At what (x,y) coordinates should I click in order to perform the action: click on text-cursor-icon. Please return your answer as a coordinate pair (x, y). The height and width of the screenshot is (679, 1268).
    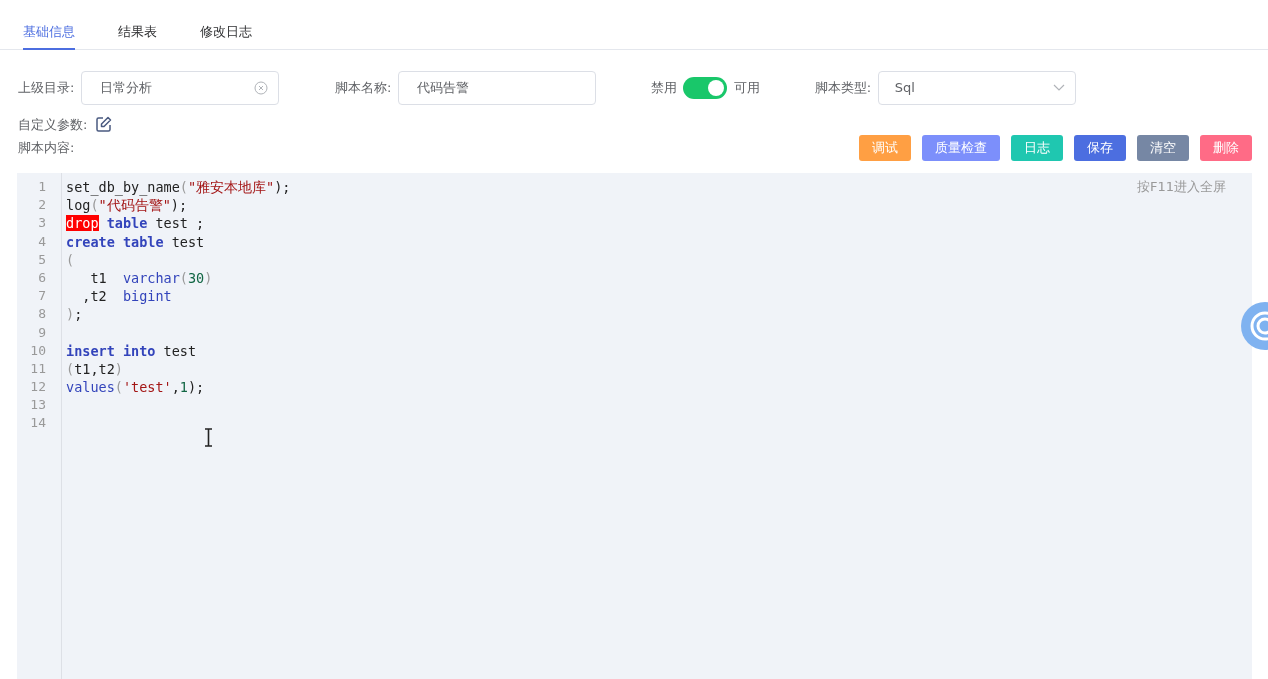
    Looking at the image, I should click on (208, 437).